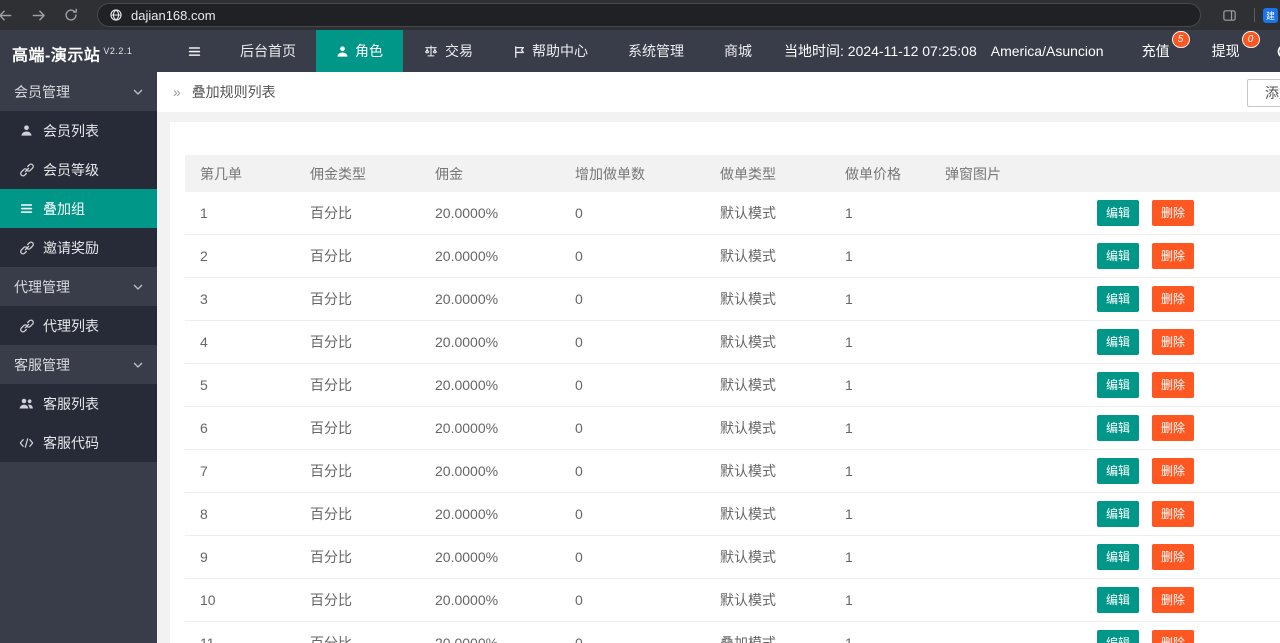  I want to click on top-menu-item-help: 帮助中心, so click(550, 51).